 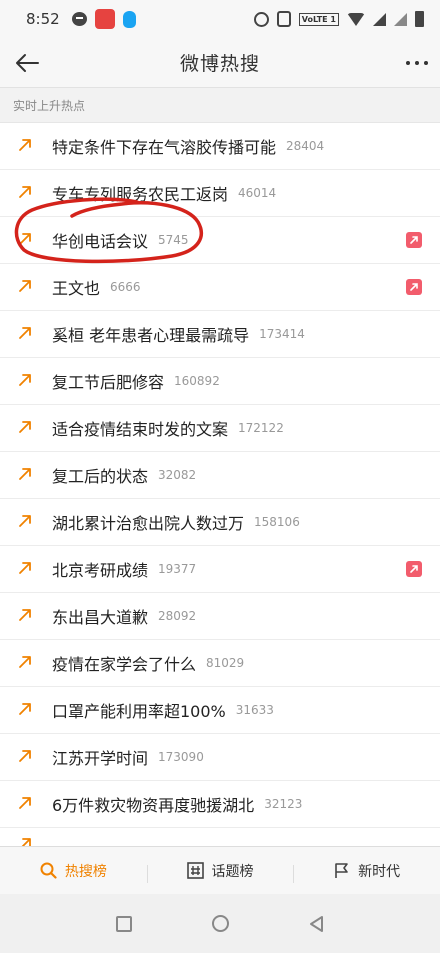 I want to click on message-icon, so click(x=79, y=19).